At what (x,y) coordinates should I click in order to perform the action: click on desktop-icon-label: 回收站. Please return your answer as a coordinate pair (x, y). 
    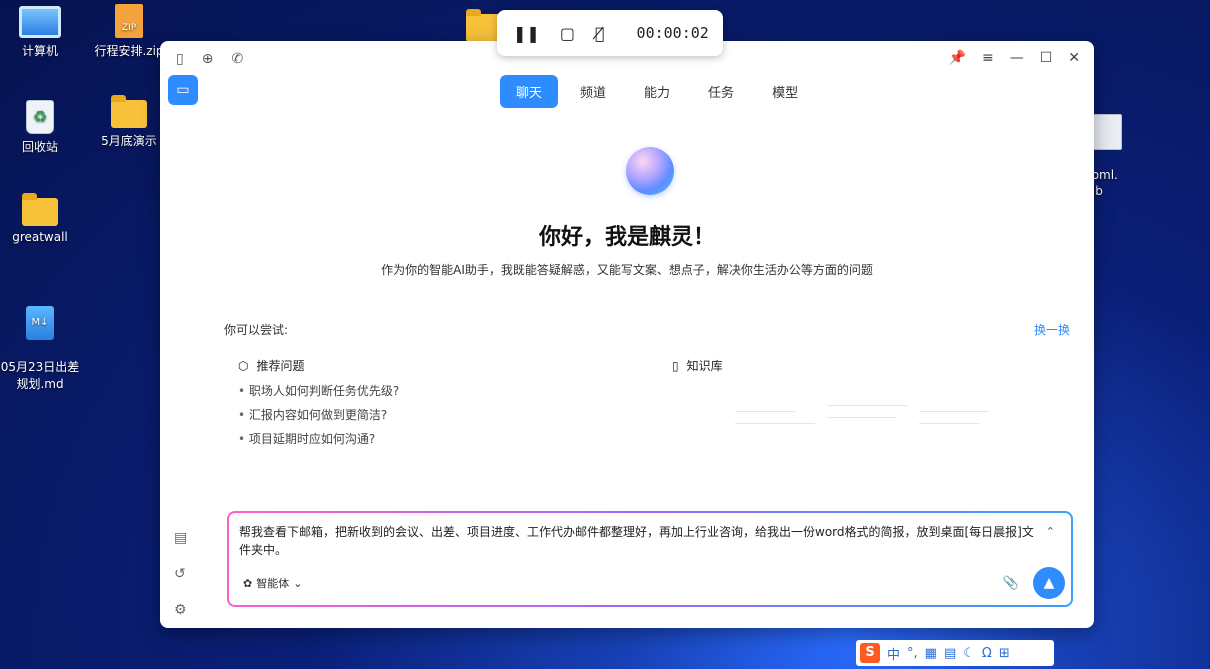
    Looking at the image, I should click on (39, 147).